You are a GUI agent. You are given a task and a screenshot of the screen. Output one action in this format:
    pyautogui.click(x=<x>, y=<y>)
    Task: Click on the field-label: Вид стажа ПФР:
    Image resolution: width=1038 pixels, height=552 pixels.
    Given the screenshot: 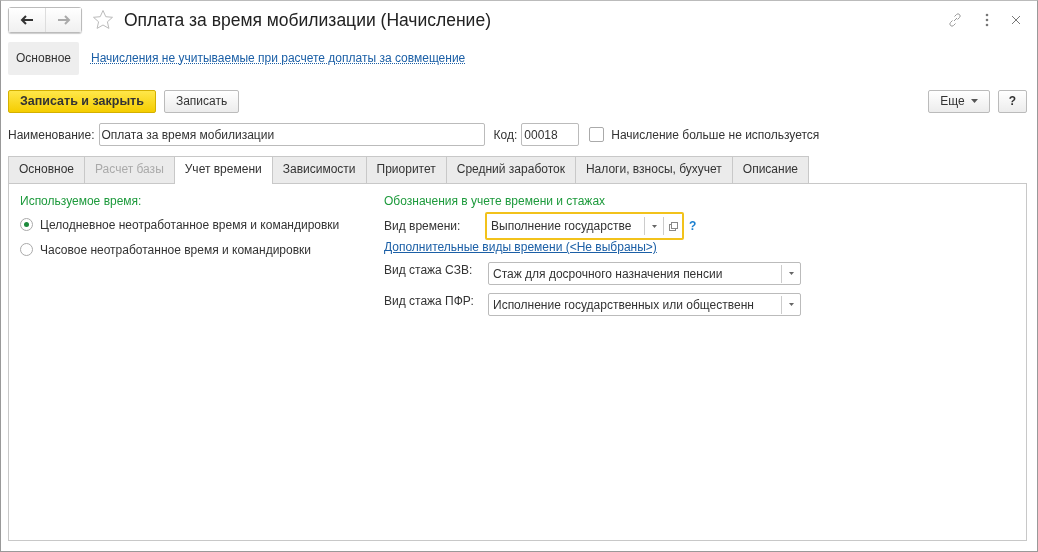 What is the action you would take?
    pyautogui.click(x=429, y=300)
    